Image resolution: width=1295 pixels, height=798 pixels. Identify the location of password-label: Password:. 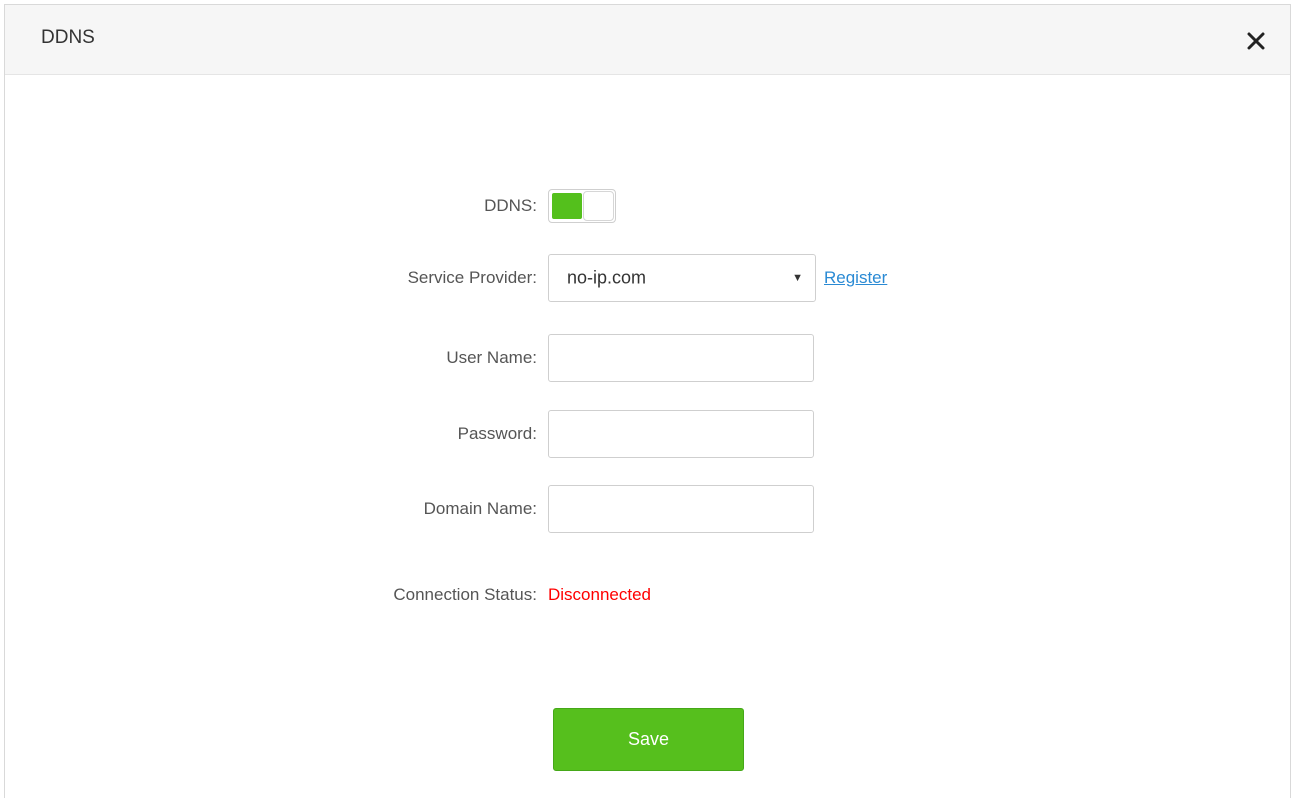
(497, 433).